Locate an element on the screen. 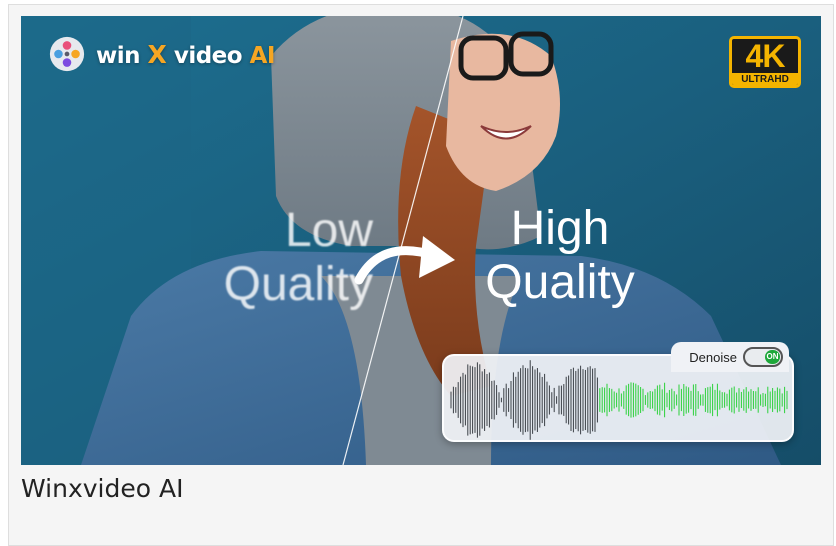  curved-arrow-icon is located at coordinates (404, 260).